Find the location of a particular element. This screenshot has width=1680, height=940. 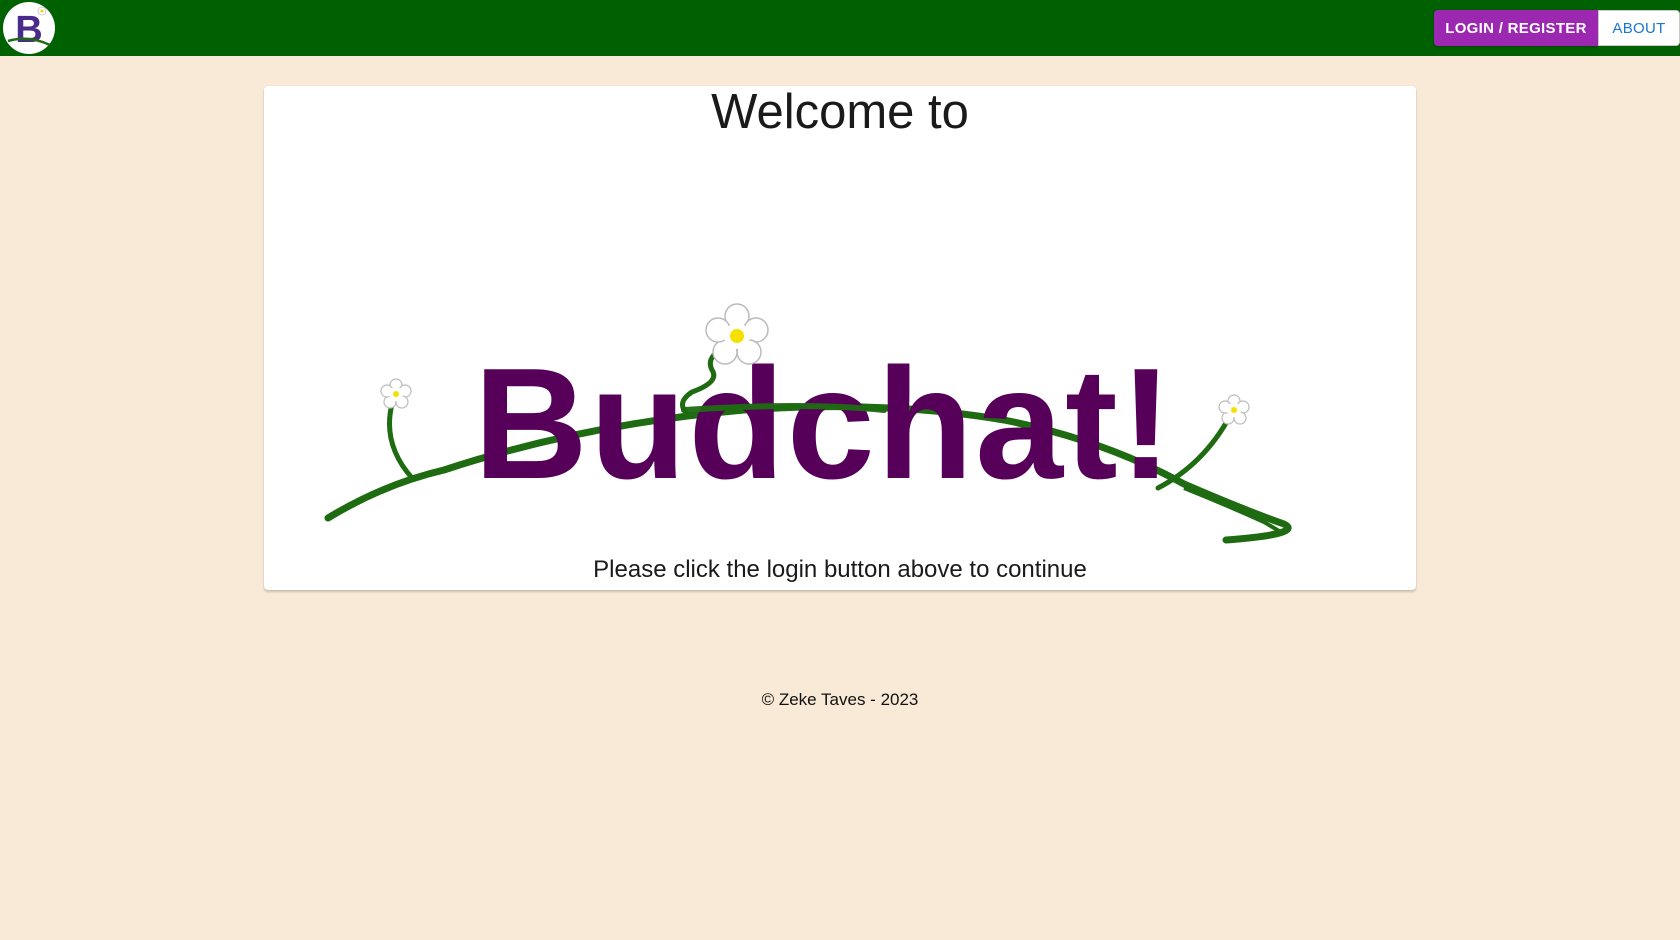

login-register-button: LOGIN / REGISTER is located at coordinates (1516, 28).